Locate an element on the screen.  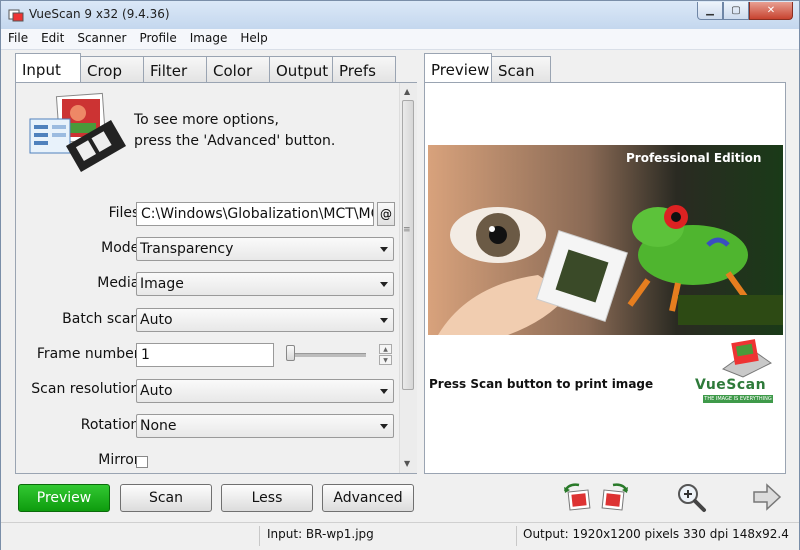
batch-scan-select: Auto is located at coordinates (265, 320).